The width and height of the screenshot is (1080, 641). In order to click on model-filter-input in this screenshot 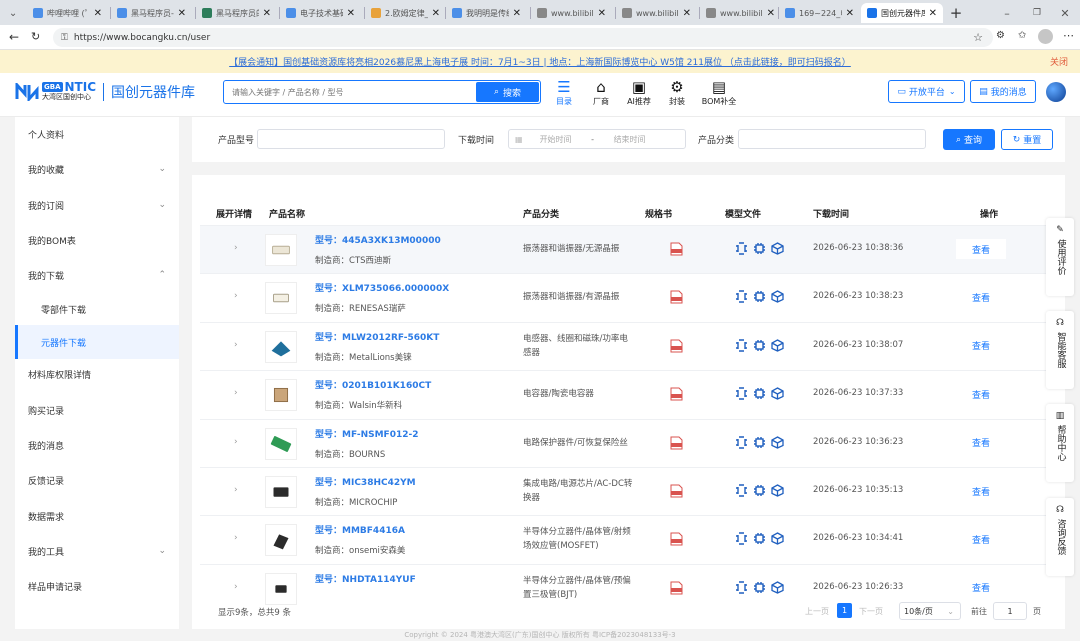, I will do `click(351, 139)`.